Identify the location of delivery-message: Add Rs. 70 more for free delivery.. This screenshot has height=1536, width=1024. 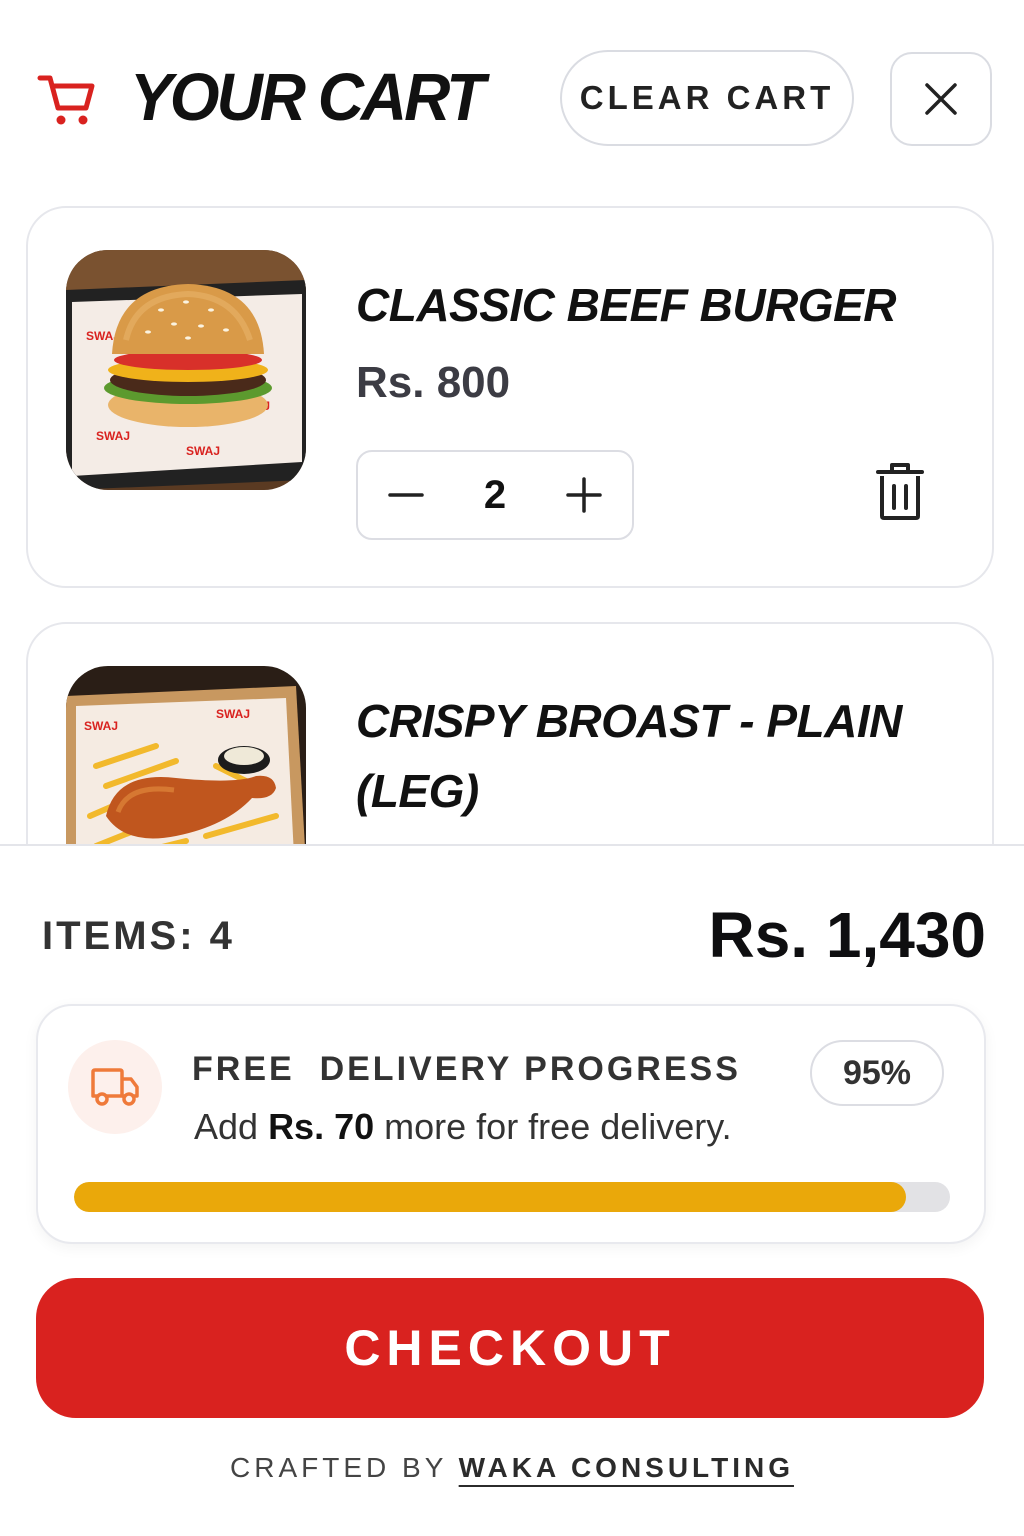
(463, 1126).